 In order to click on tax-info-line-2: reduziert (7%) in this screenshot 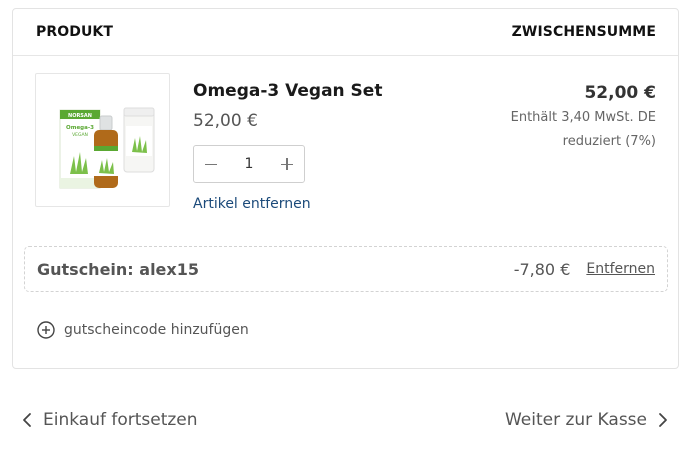, I will do `click(609, 141)`.